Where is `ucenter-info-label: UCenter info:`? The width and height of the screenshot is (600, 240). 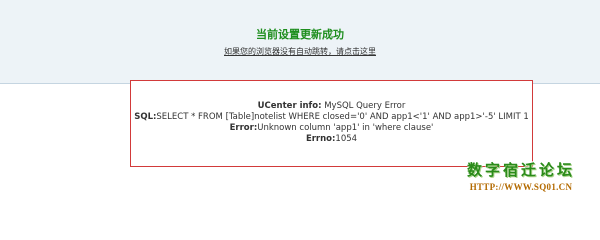
ucenter-info-label: UCenter info: is located at coordinates (289, 106).